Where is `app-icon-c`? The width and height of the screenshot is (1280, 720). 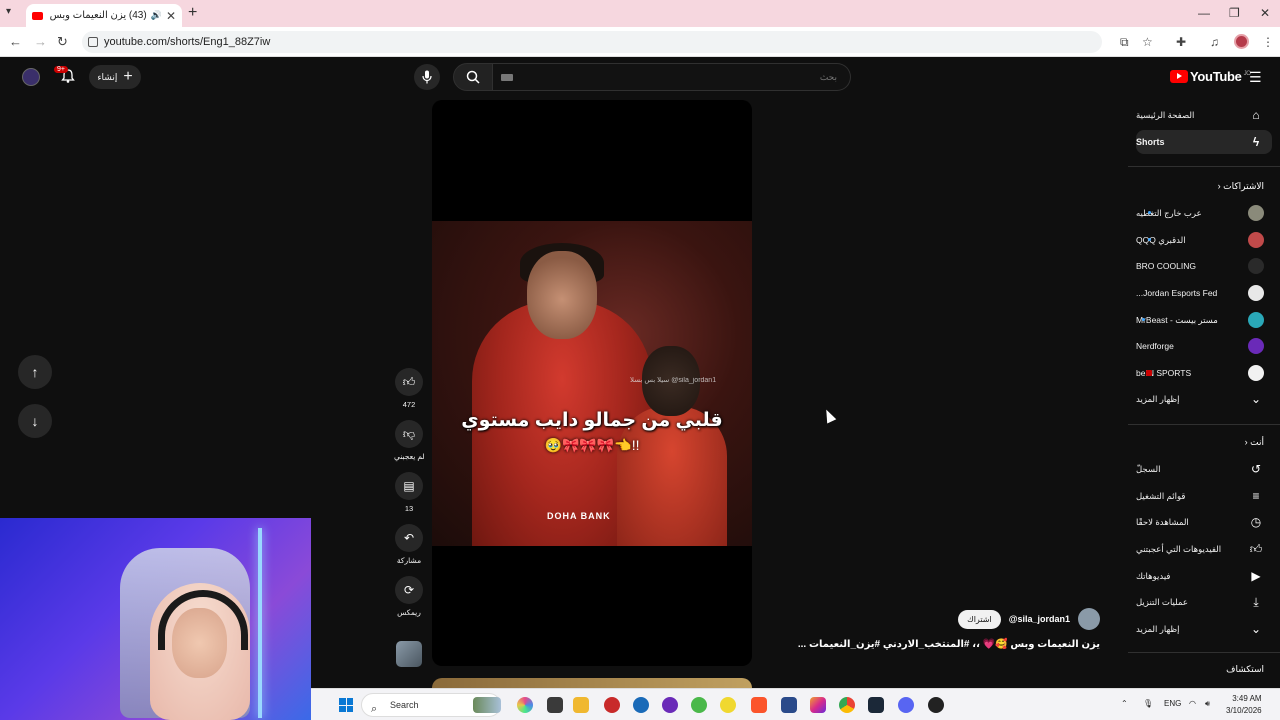 app-icon-c is located at coordinates (641, 705).